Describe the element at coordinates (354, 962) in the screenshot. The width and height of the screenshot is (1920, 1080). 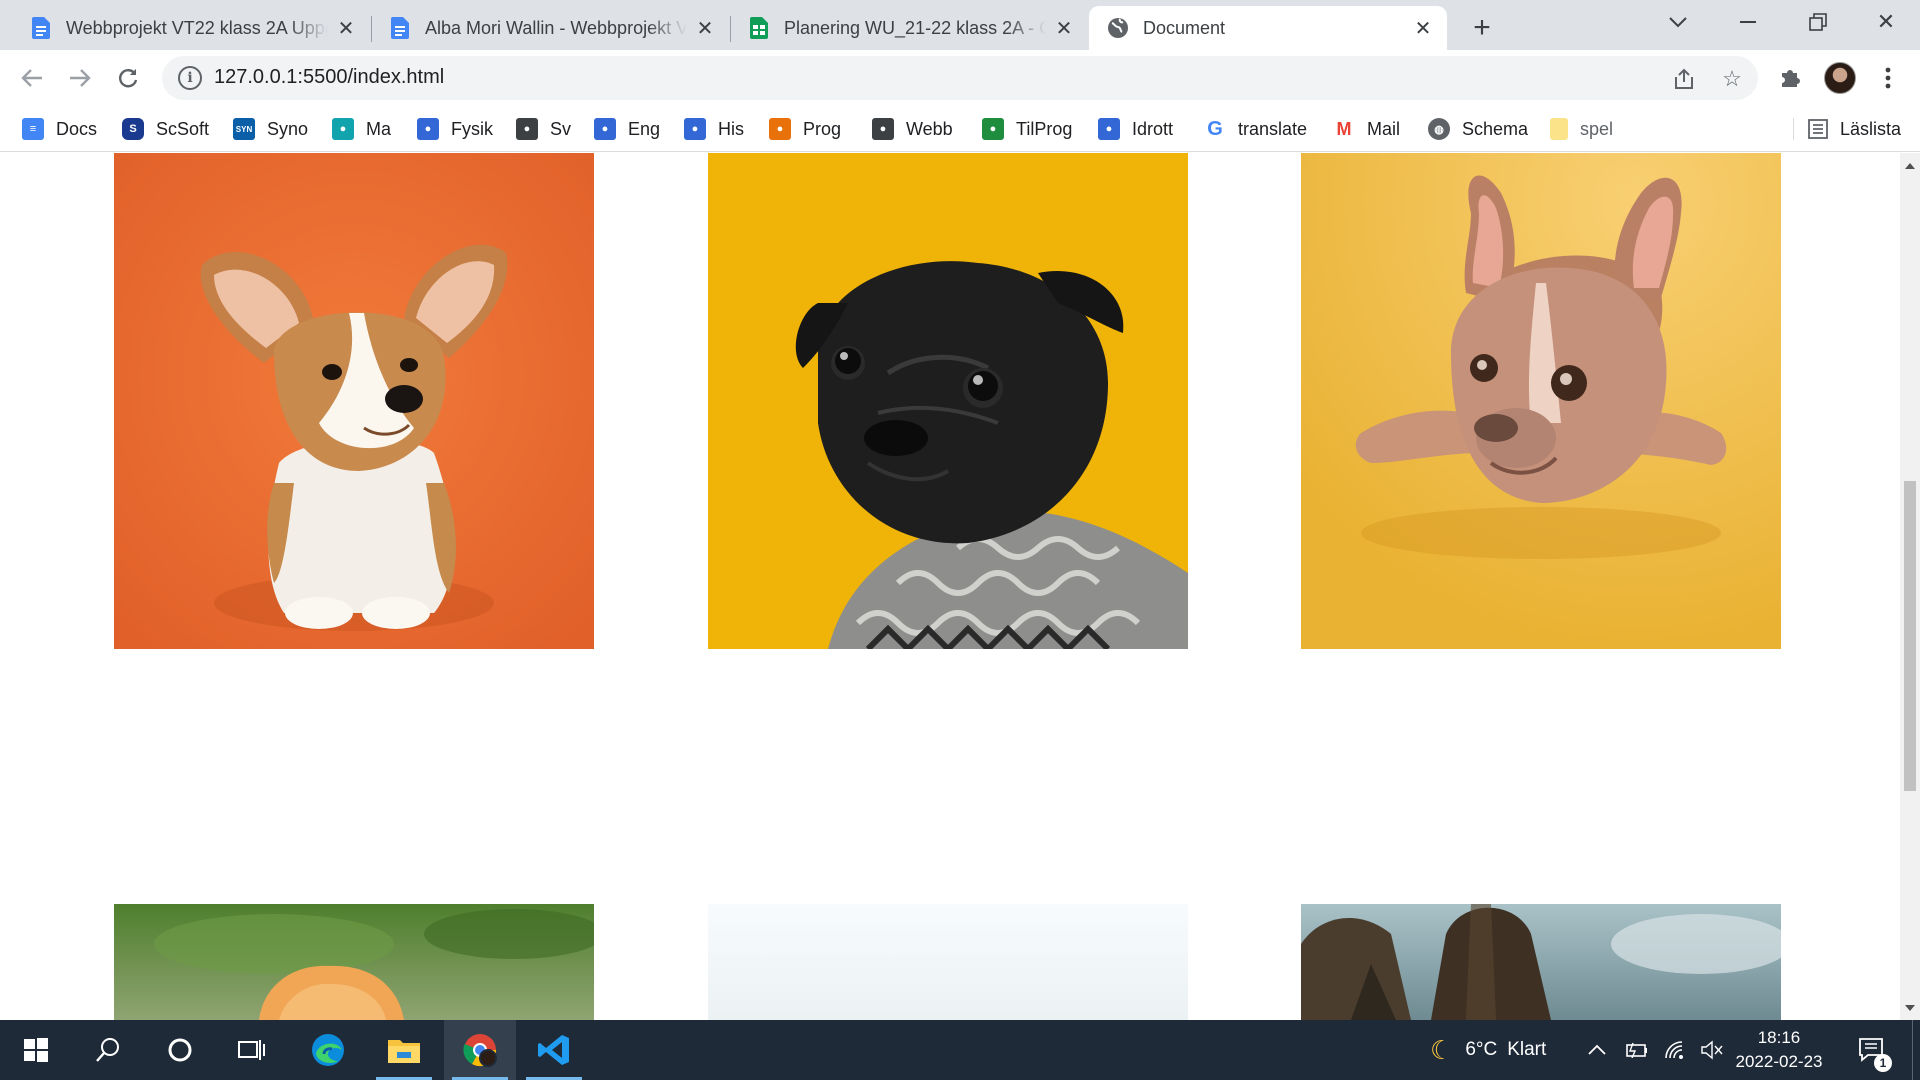
I see `orange-dog-image` at that location.